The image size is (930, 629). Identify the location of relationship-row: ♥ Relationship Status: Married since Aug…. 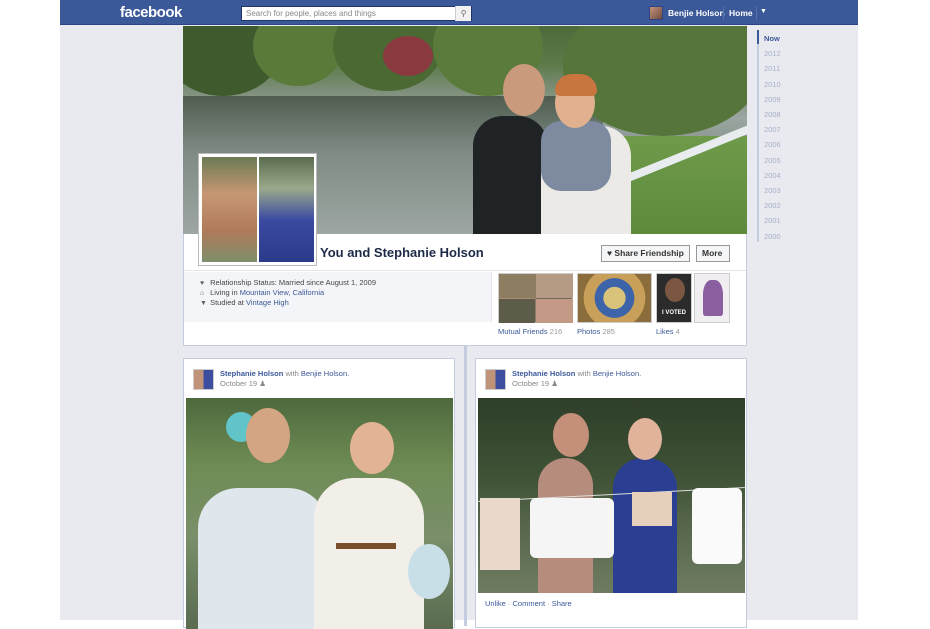
(288, 282).